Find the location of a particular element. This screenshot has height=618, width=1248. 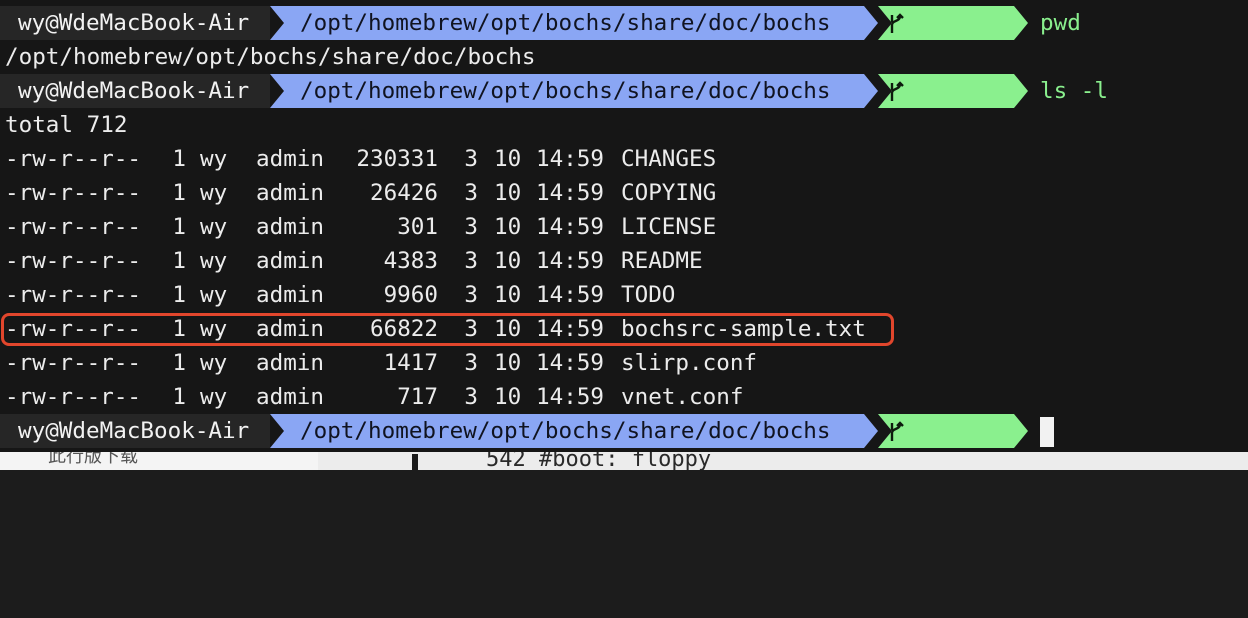

background-cursor-bar is located at coordinates (415, 462).